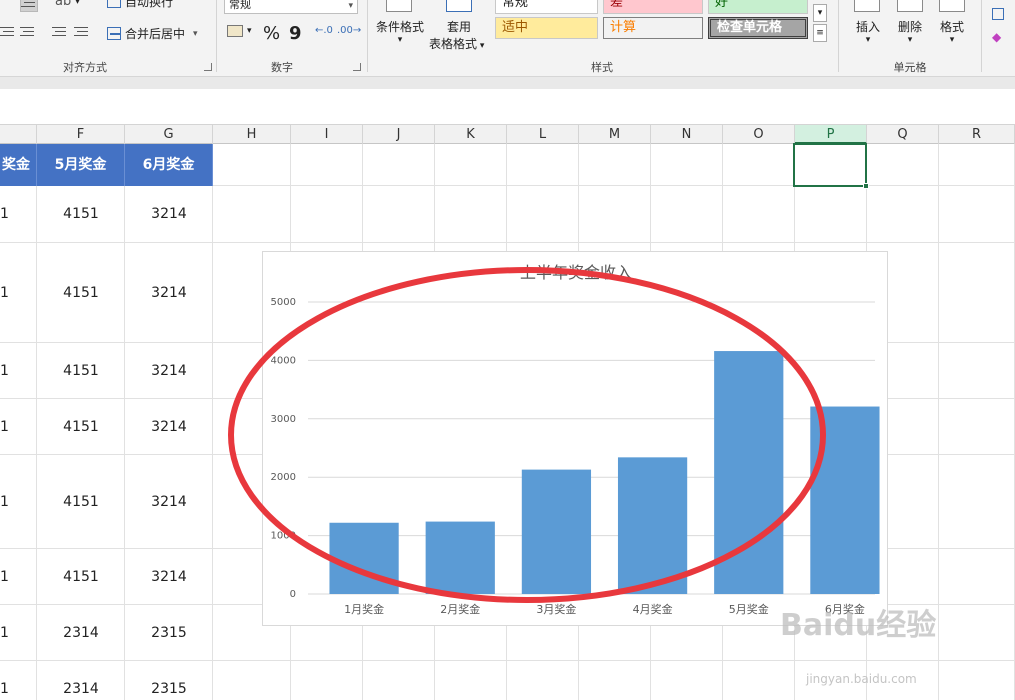 This screenshot has width=1015, height=700. What do you see at coordinates (831, 134) in the screenshot?
I see `column-header-p: P` at bounding box center [831, 134].